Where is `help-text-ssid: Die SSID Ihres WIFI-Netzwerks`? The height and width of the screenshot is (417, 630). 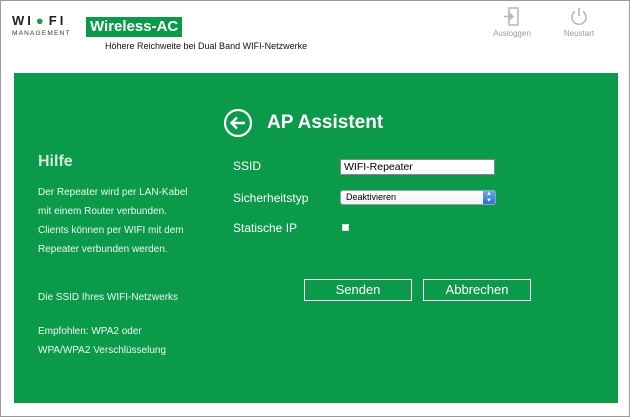 help-text-ssid: Die SSID Ihres WIFI-Netzwerks is located at coordinates (108, 297).